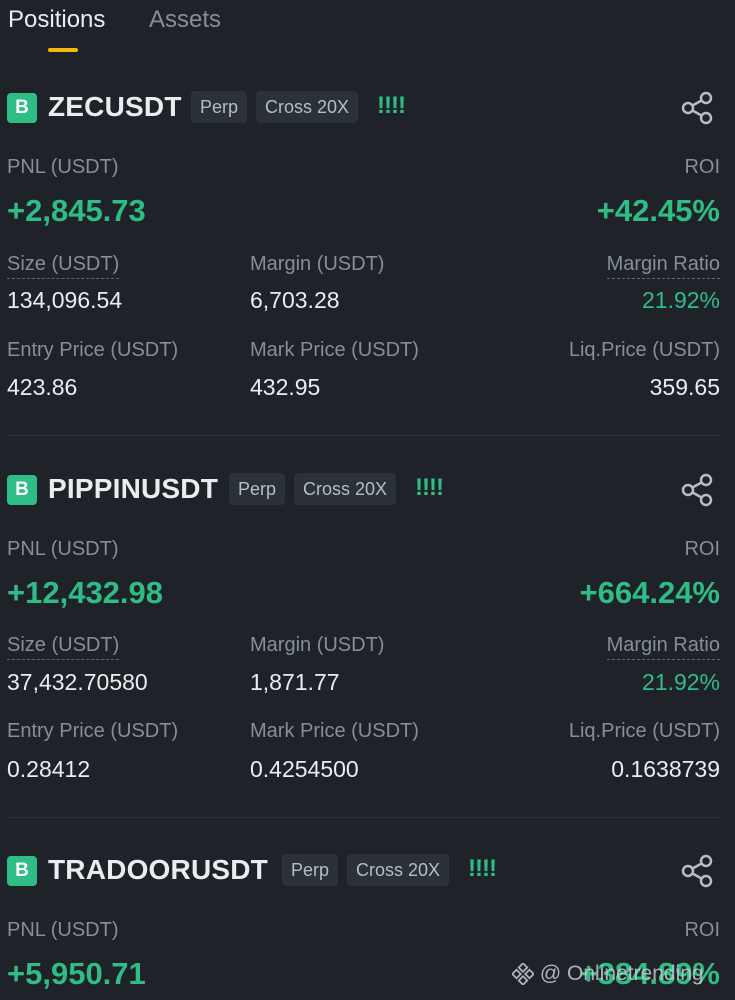 This screenshot has height=1000, width=735. Describe the element at coordinates (368, 30) in the screenshot. I see `tab-bar: Positions Assets` at that location.